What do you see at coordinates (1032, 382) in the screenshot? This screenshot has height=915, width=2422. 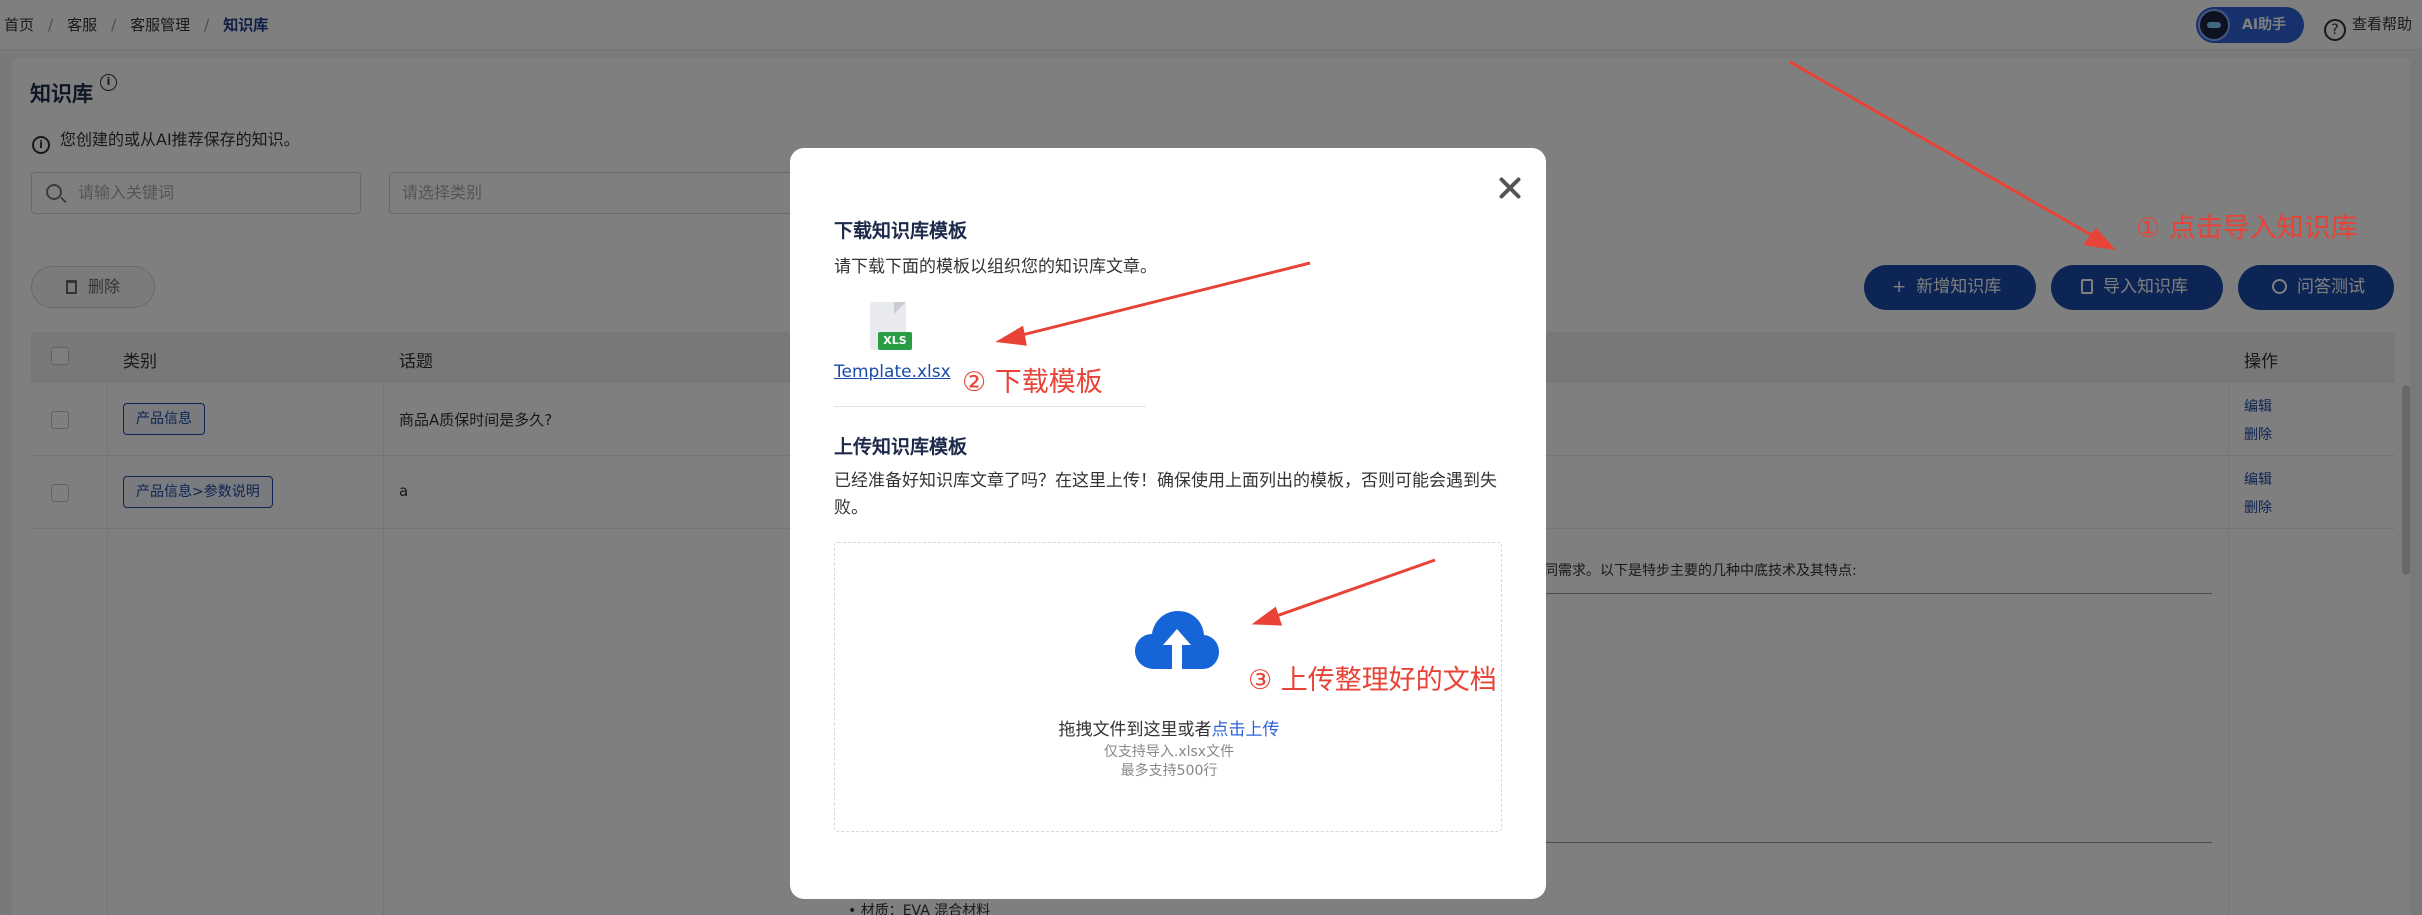 I see `annotation-step2: ② 下载模板` at bounding box center [1032, 382].